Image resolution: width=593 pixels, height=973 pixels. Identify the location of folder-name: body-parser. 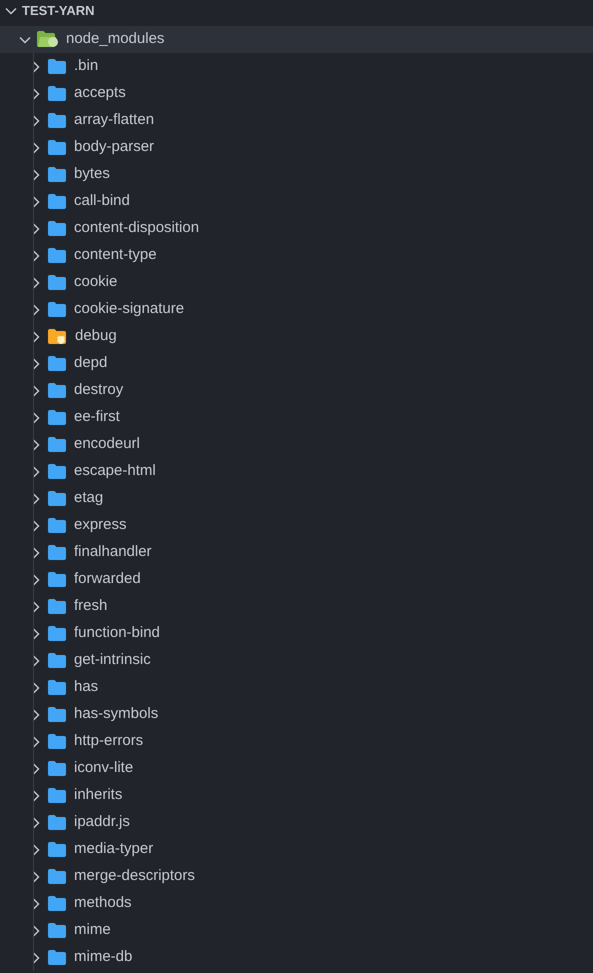
(114, 147).